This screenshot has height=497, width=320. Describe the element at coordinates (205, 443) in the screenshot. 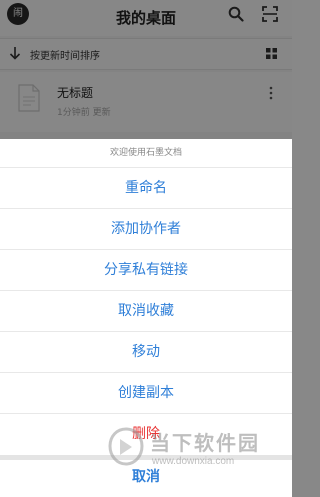

I see `watermark-text: 当下软件园` at that location.